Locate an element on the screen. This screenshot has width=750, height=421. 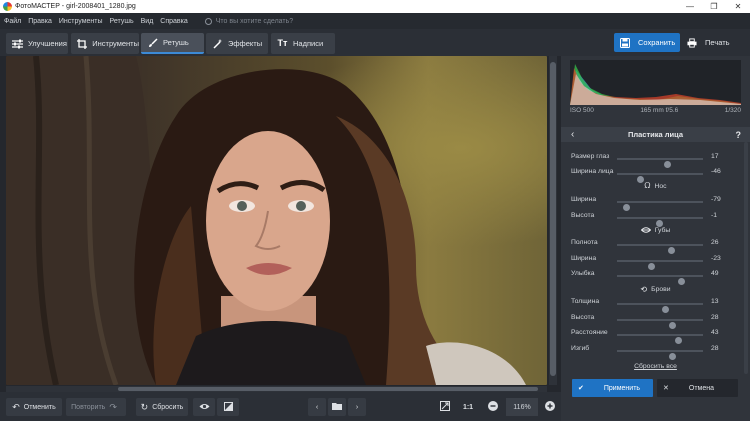
zoom-value: 116% is located at coordinates (522, 407).